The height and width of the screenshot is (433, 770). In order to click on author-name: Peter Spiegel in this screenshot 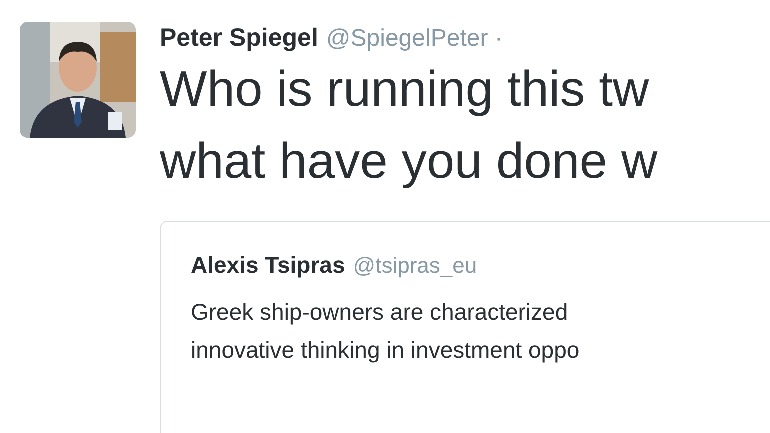, I will do `click(239, 38)`.